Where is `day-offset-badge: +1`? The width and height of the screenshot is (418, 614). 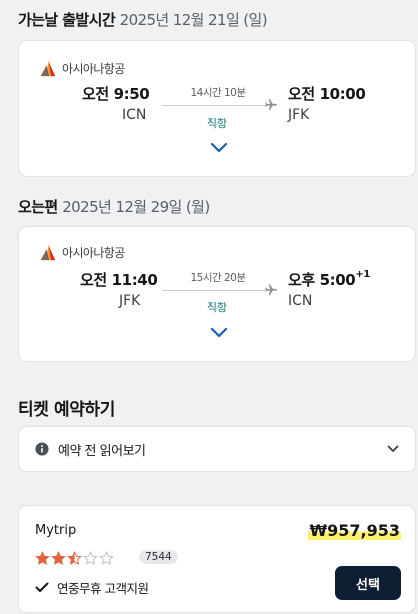 day-offset-badge: +1 is located at coordinates (362, 274).